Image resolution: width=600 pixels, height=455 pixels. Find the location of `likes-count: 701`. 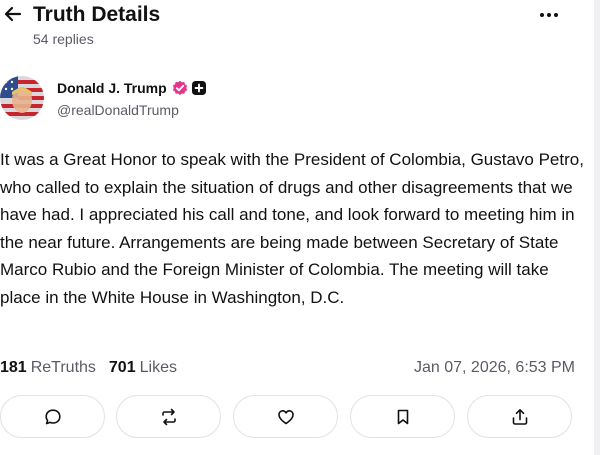

likes-count: 701 is located at coordinates (122, 367).